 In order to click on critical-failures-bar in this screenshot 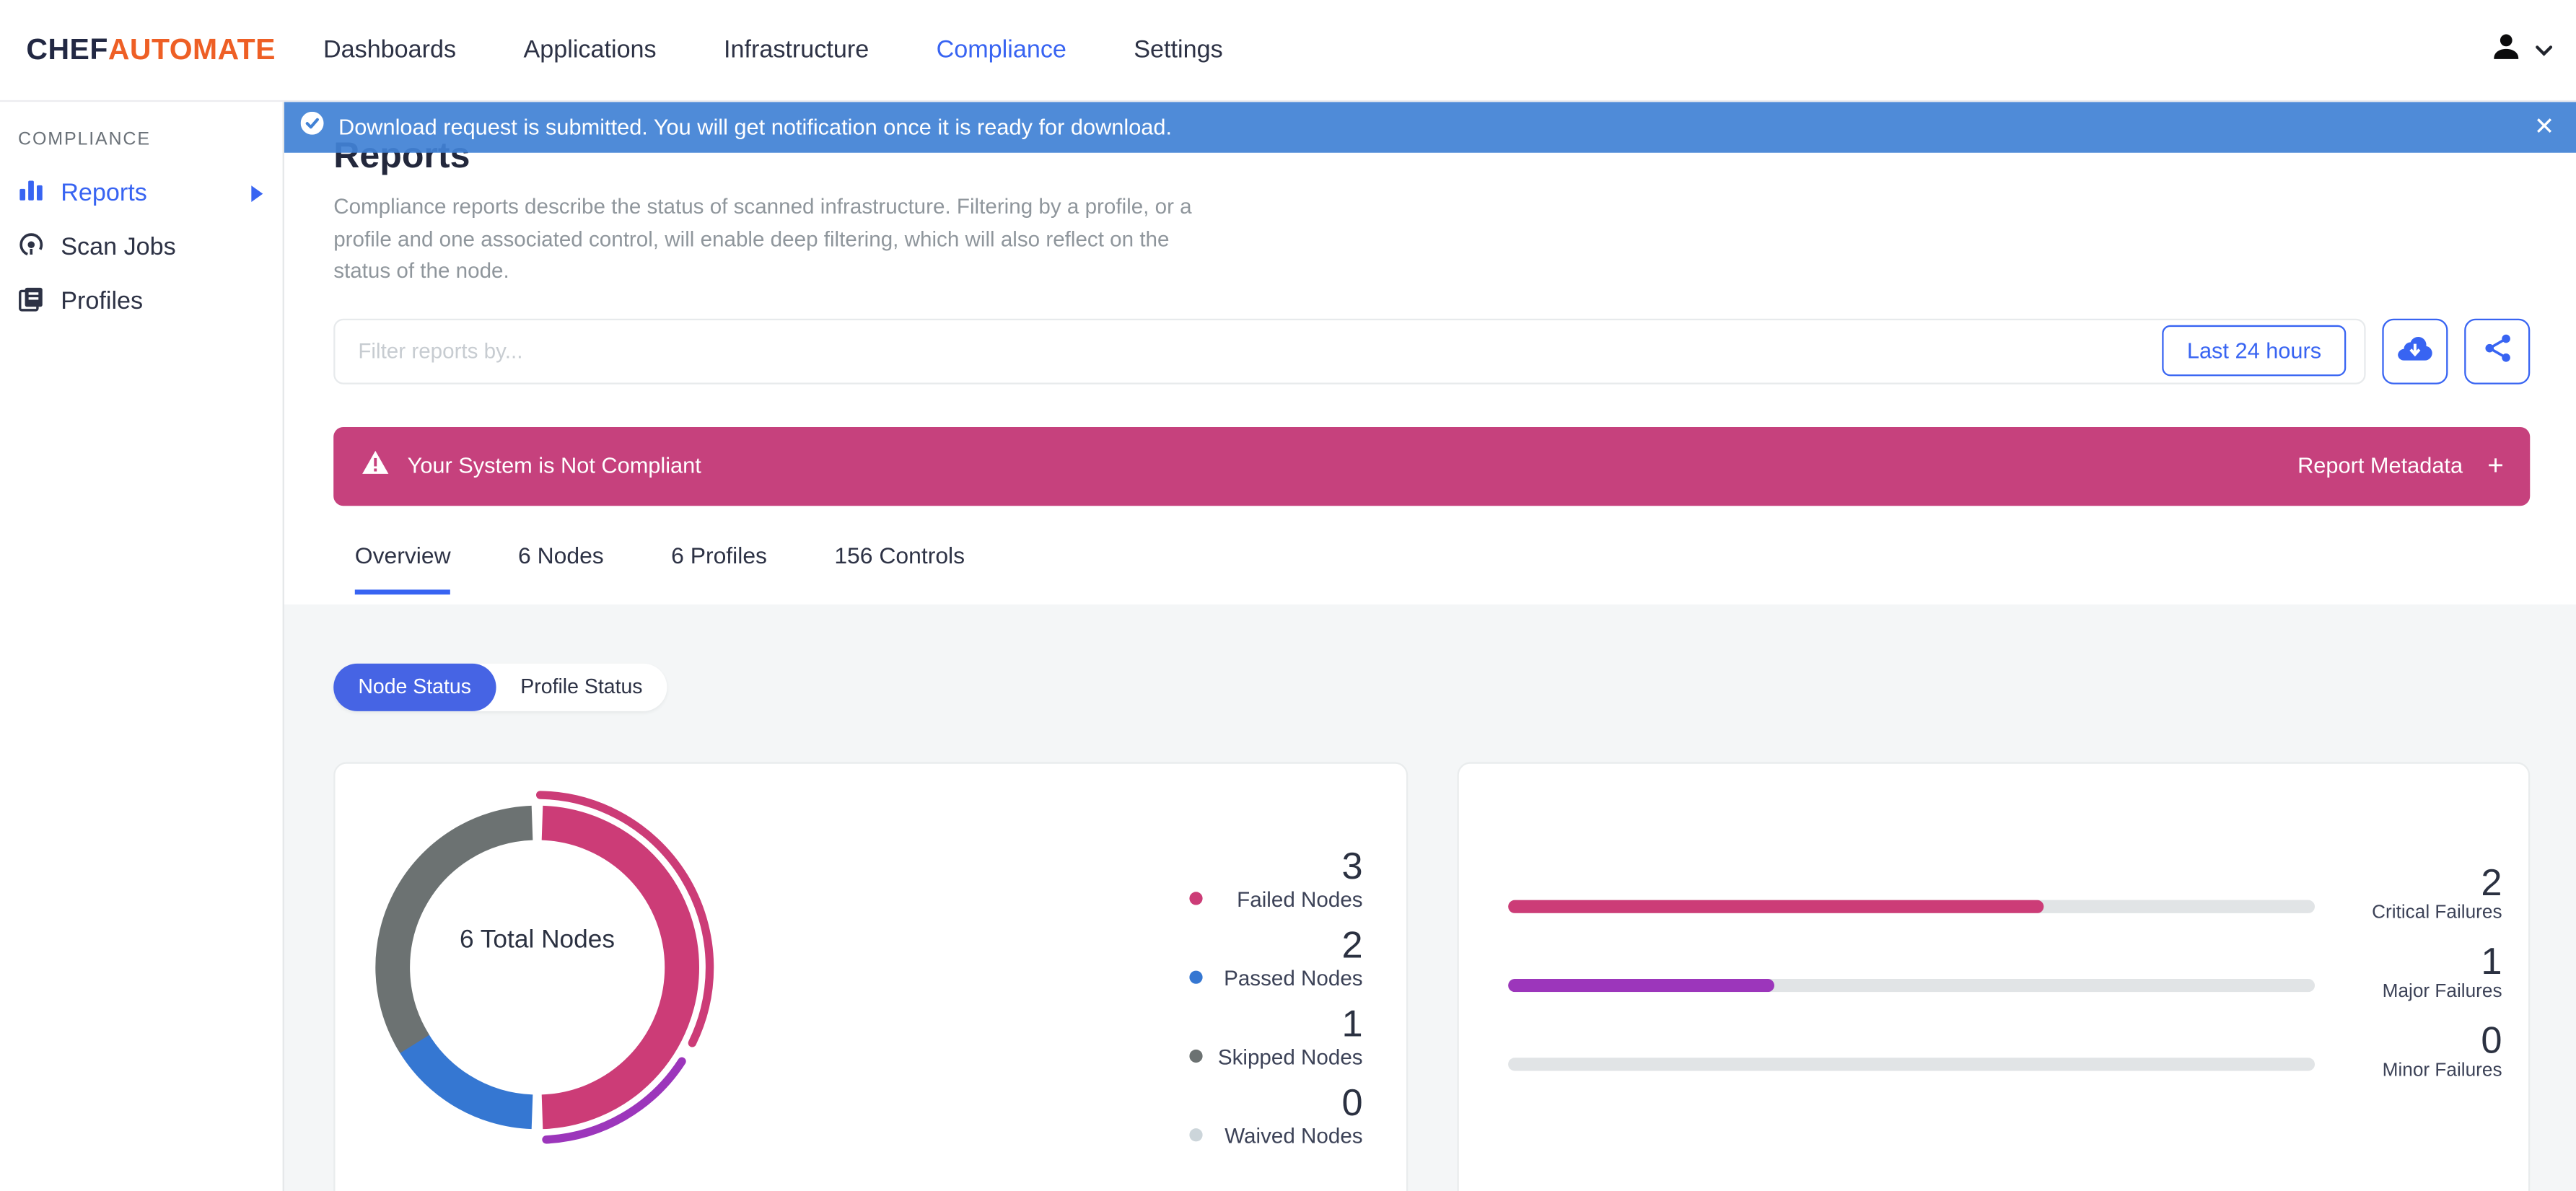, I will do `click(1911, 906)`.